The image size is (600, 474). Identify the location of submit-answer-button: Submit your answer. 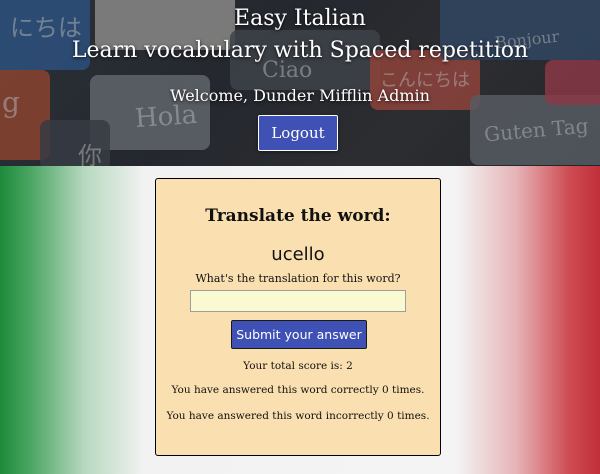
(299, 334).